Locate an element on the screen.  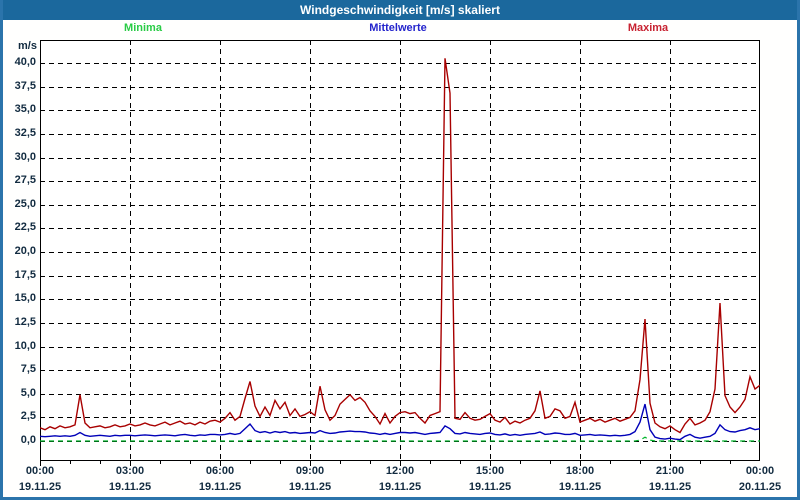
x-tick-time-label: 09:00 is located at coordinates (310, 471).